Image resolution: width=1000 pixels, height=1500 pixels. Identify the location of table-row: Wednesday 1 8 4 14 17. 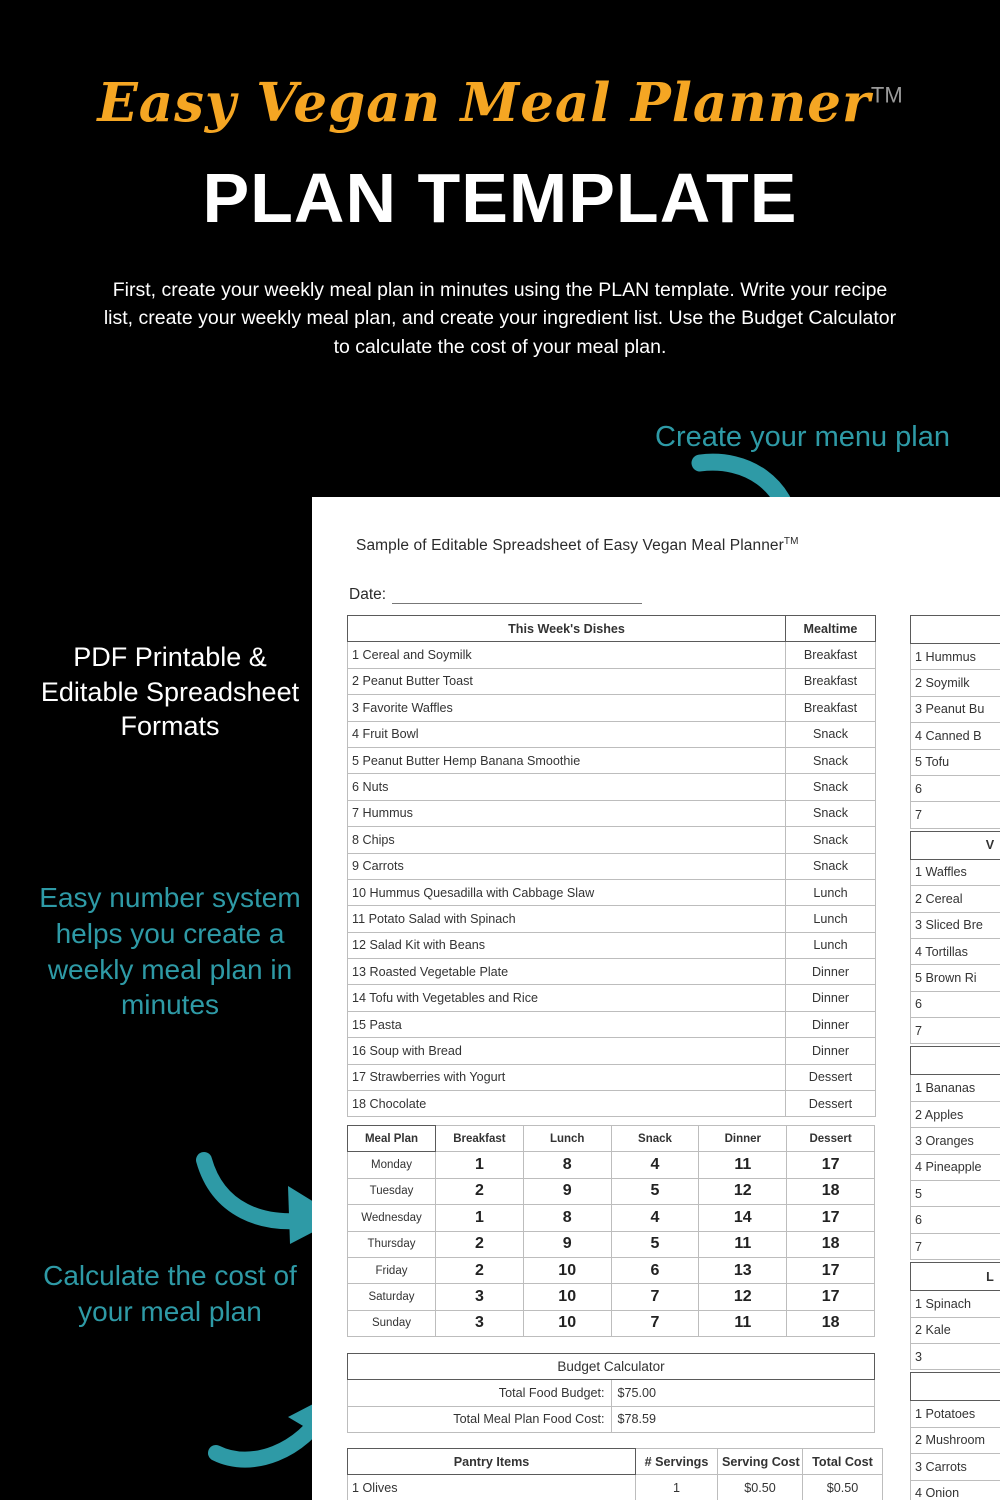
(611, 1218).